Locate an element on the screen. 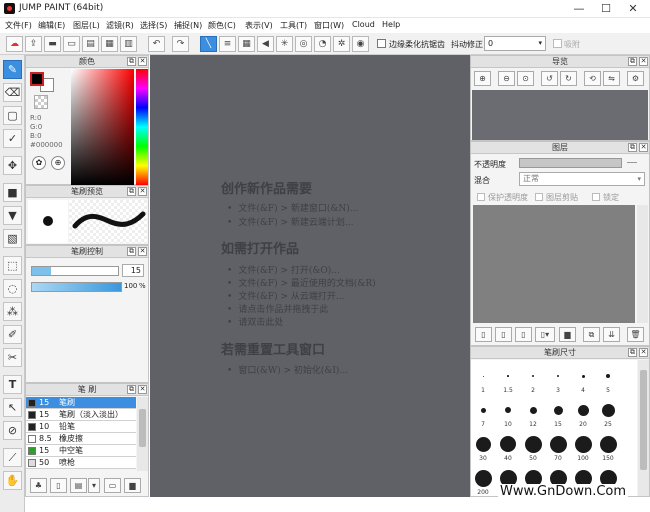  copy-layer-icon: ⧉ is located at coordinates (591, 334).